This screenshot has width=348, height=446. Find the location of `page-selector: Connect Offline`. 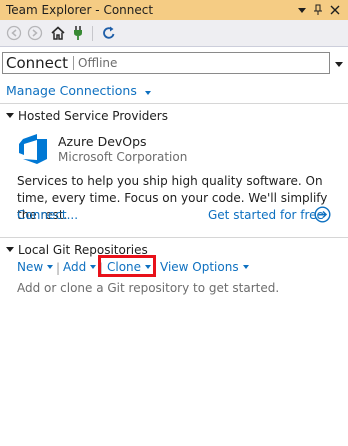

page-selector: Connect Offline is located at coordinates (166, 63).